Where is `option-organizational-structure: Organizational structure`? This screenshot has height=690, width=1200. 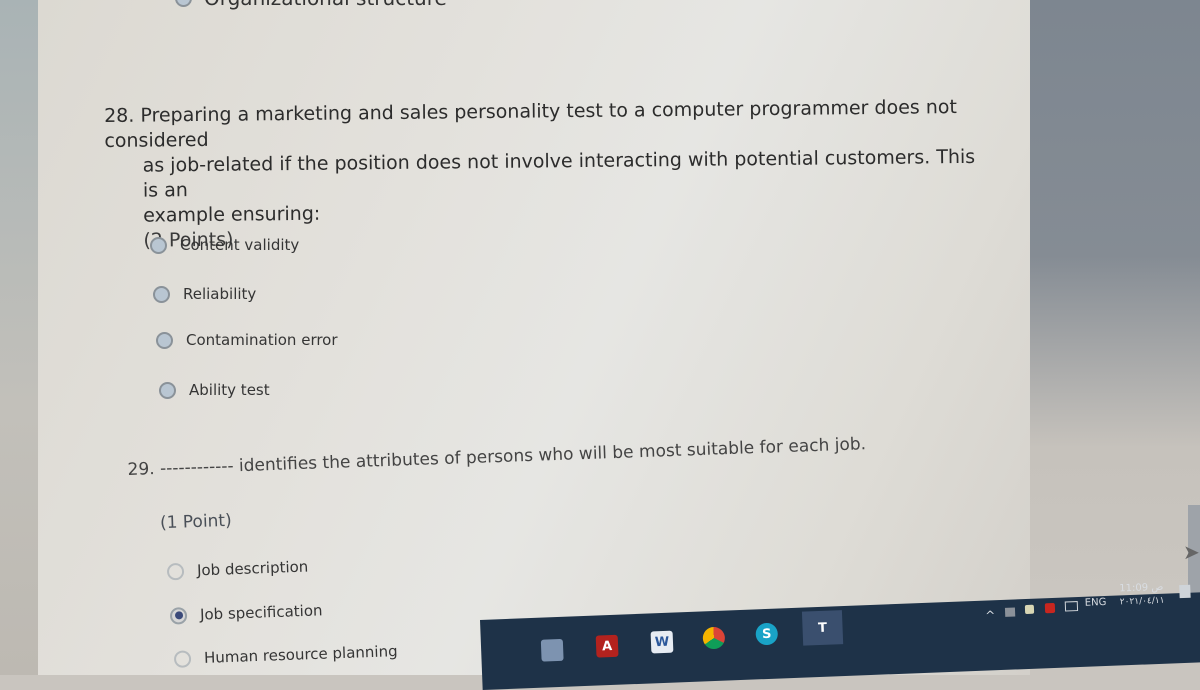
option-organizational-structure: Organizational structure is located at coordinates (311, 5).